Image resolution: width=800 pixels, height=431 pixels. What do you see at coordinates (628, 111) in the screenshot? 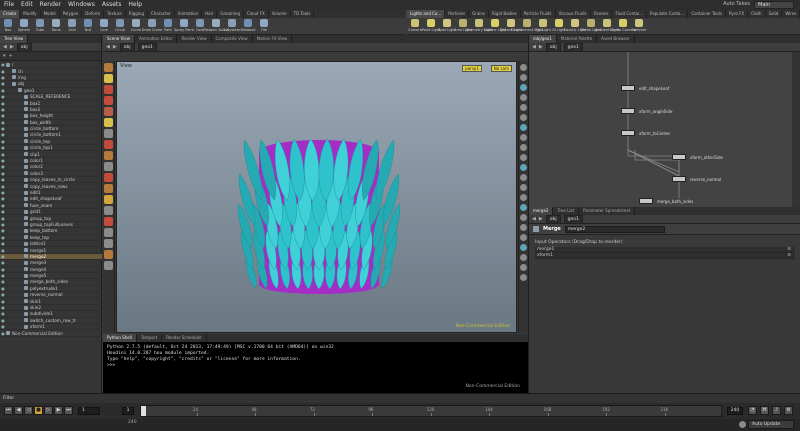
I see `node-xform-angleside` at bounding box center [628, 111].